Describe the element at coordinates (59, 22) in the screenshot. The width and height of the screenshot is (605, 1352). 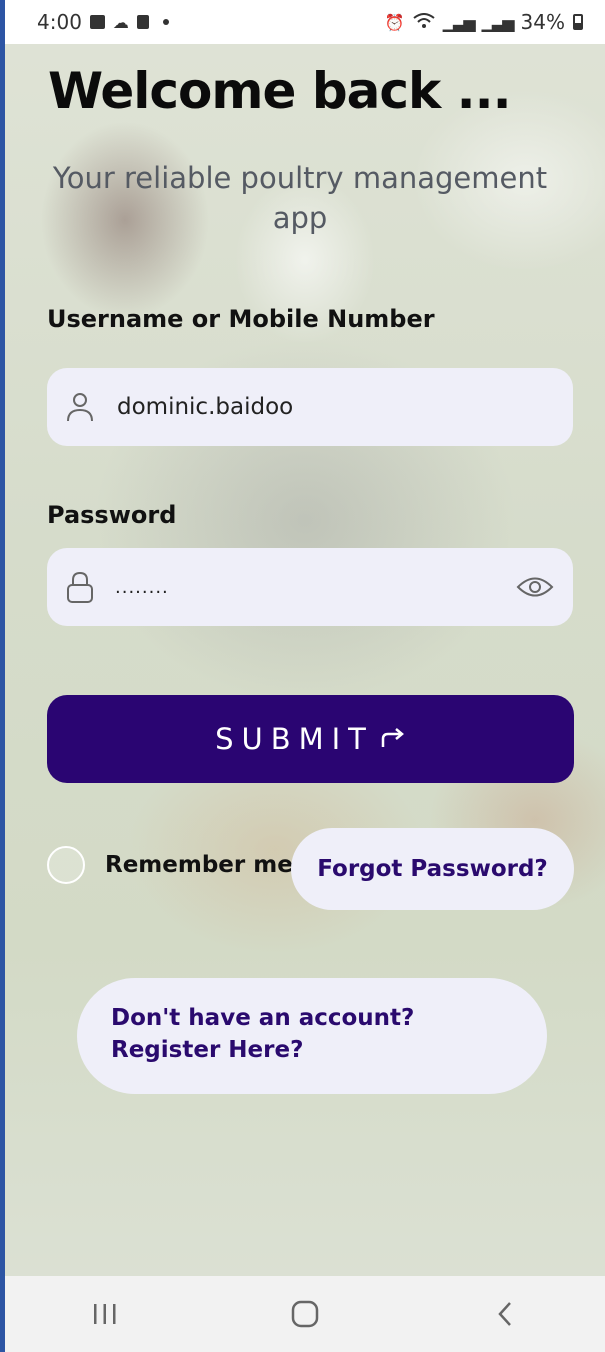
I see `status-time: 4:00` at that location.